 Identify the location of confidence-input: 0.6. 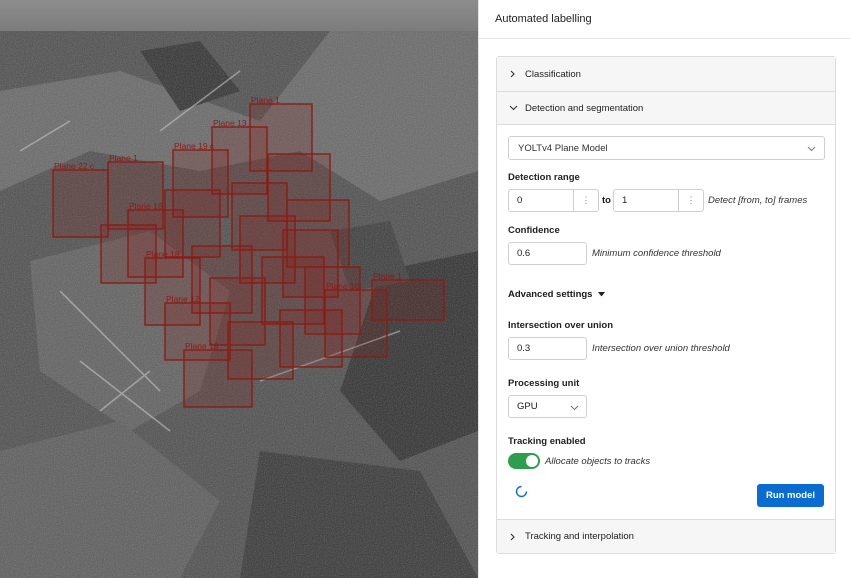
(547, 253).